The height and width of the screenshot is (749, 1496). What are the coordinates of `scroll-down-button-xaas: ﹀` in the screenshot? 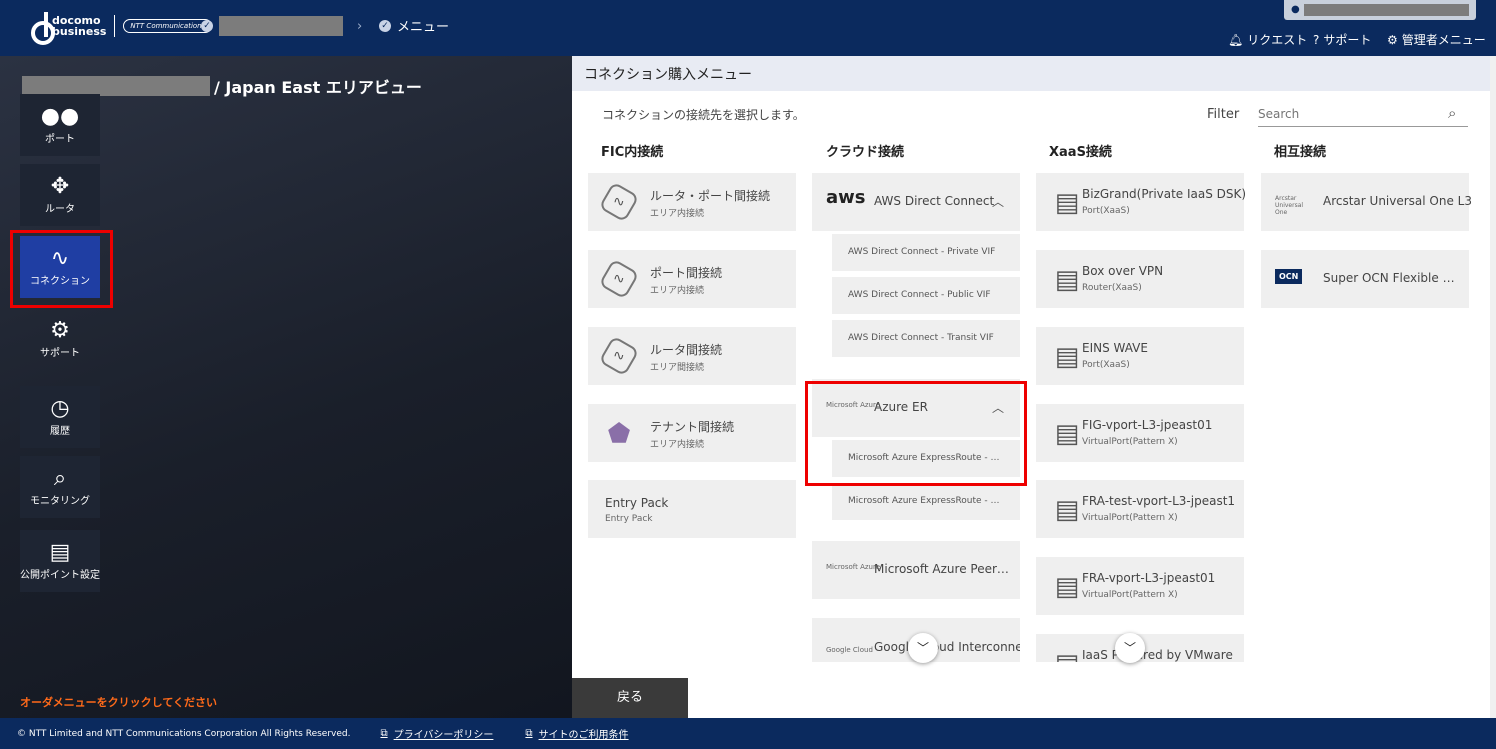 It's located at (1130, 648).